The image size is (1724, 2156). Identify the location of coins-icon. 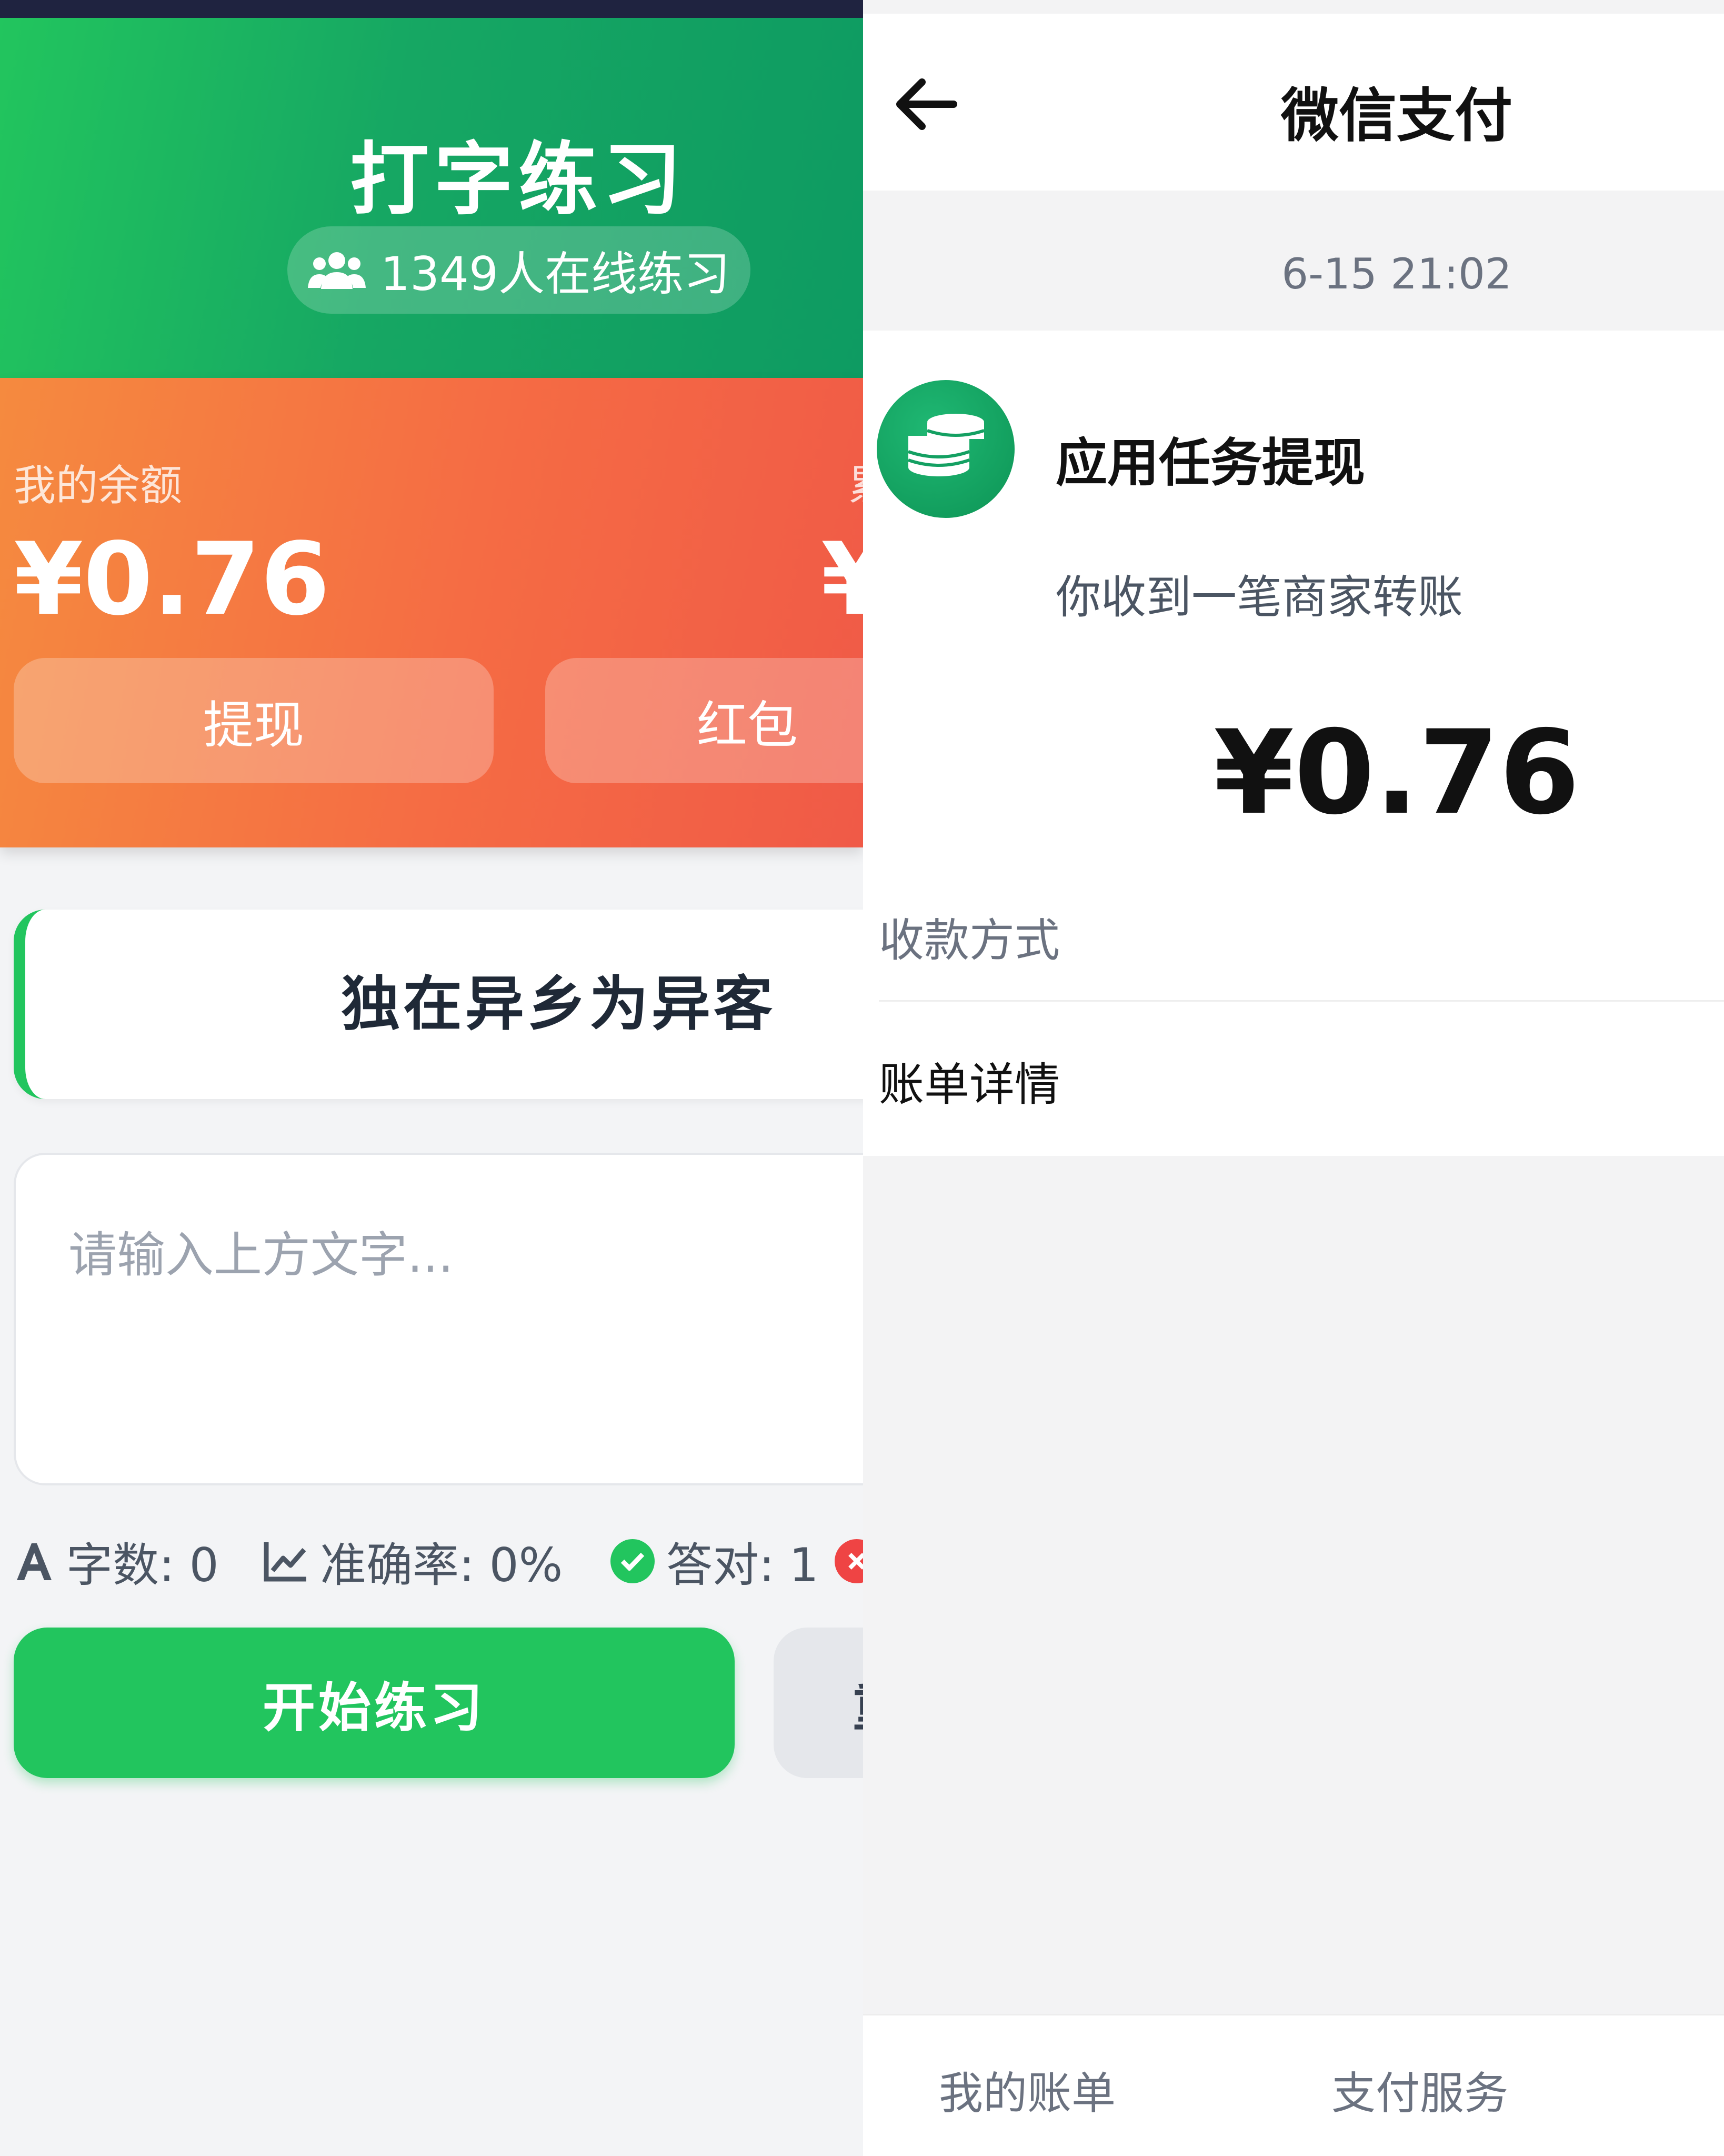
(946, 449).